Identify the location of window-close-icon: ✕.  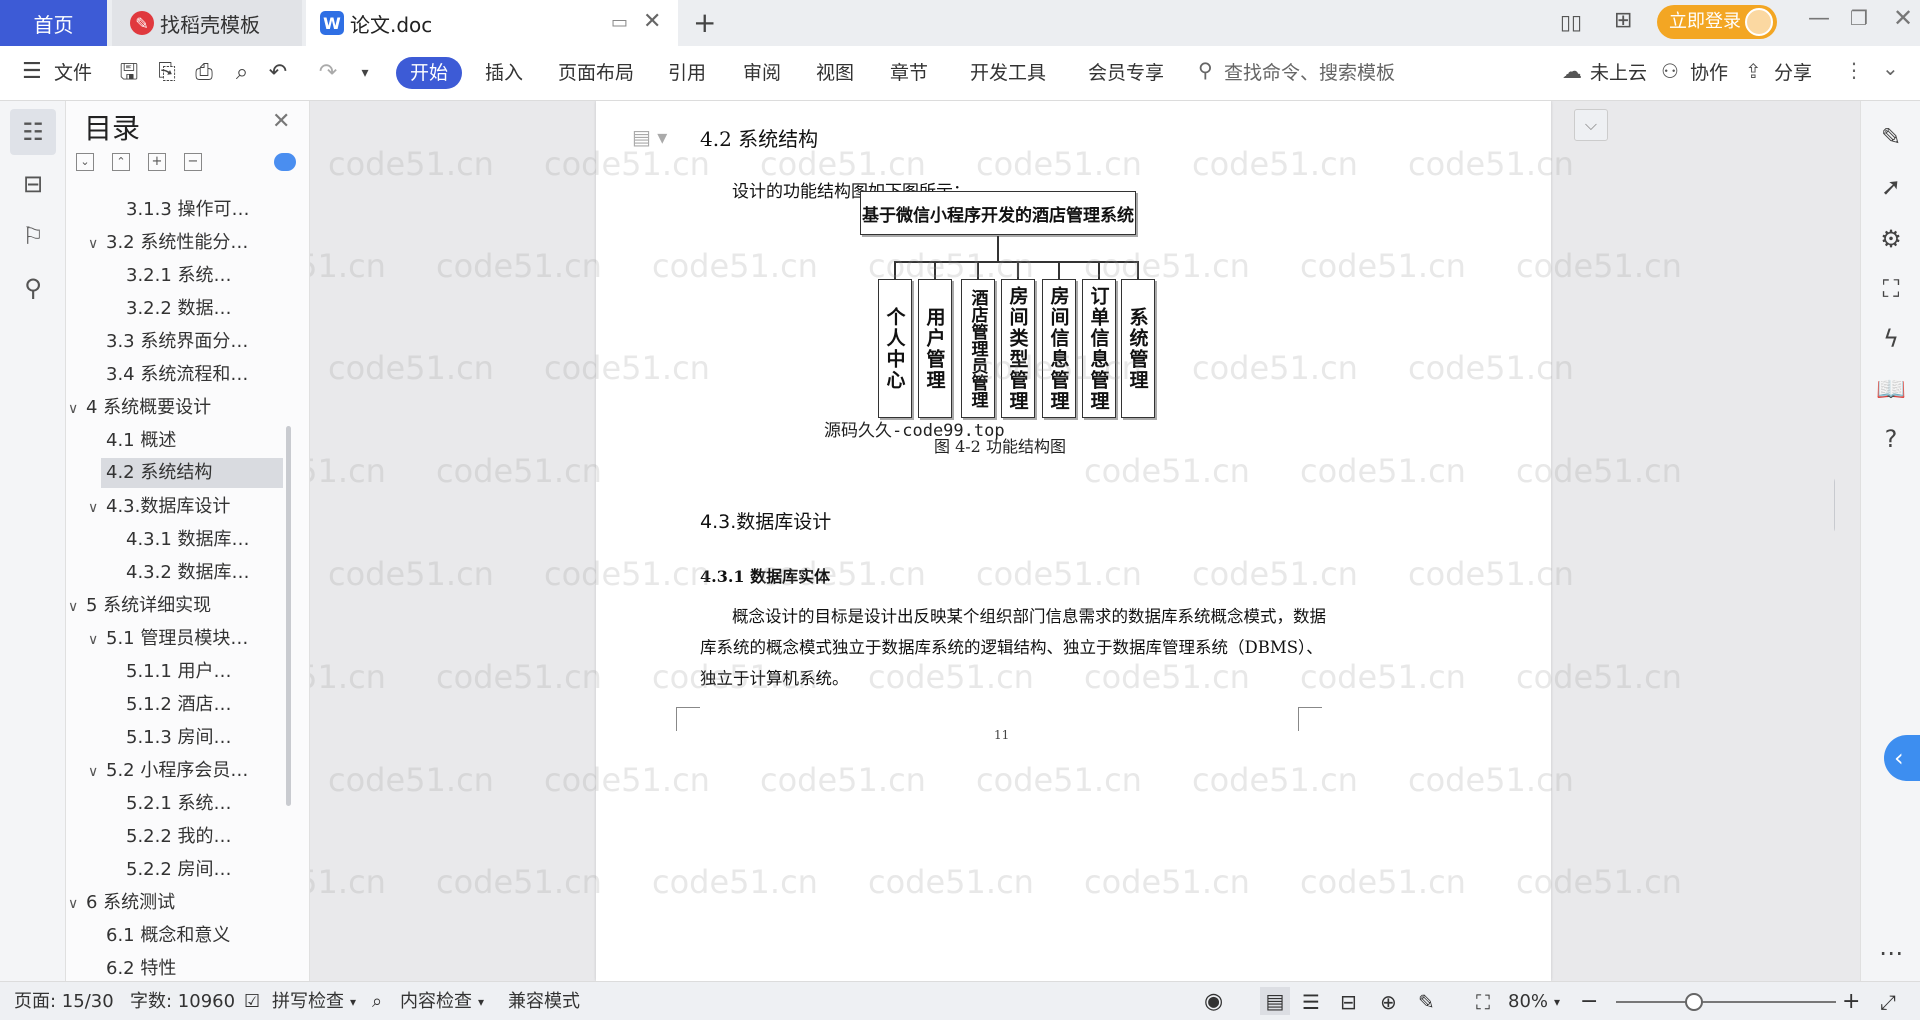
(1903, 18).